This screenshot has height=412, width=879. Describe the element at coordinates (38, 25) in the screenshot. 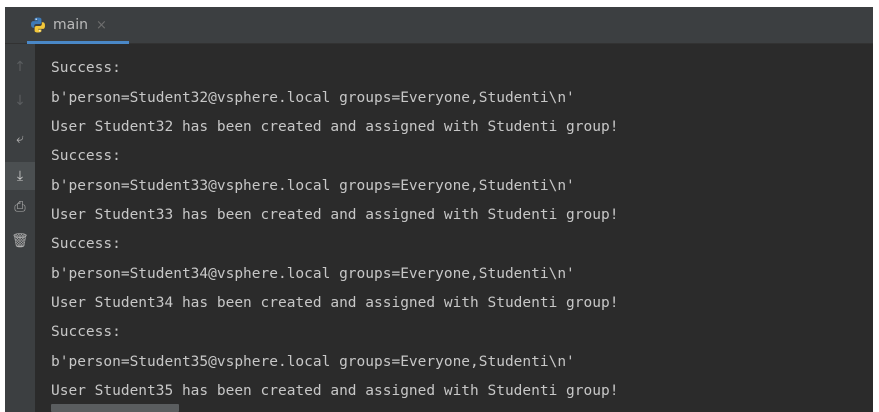

I see `python-icon` at that location.